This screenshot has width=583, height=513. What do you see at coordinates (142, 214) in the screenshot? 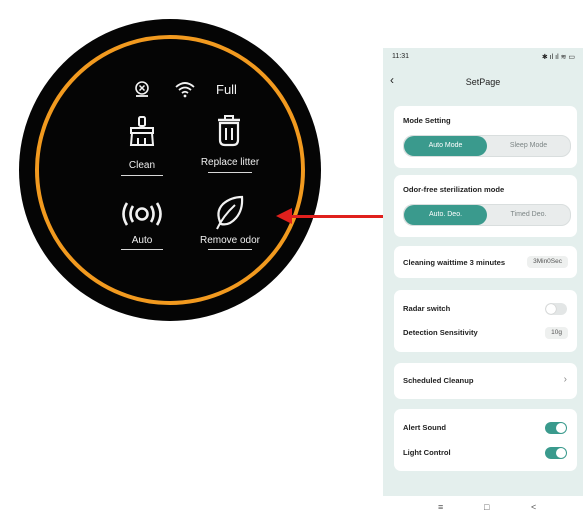
I see `radar-icon` at bounding box center [142, 214].